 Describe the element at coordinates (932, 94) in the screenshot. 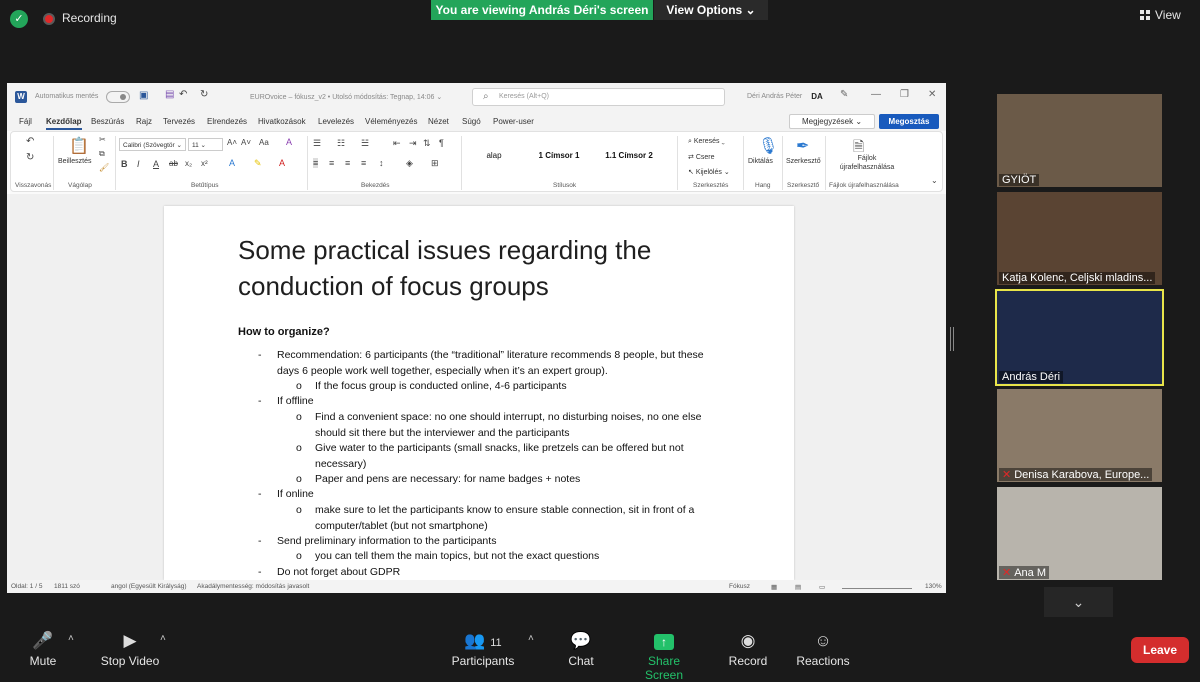

I see `close-icon: ✕` at that location.